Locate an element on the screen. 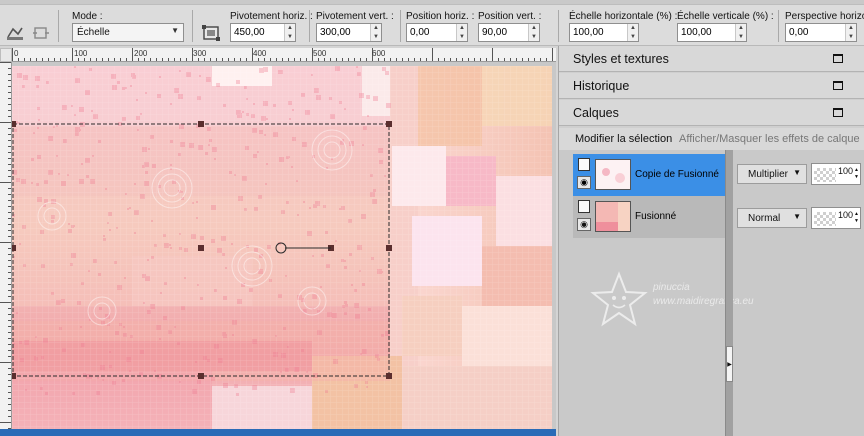 Image resolution: width=864 pixels, height=436 pixels. perspective-x-label: Perspective horizon is located at coordinates (824, 16).